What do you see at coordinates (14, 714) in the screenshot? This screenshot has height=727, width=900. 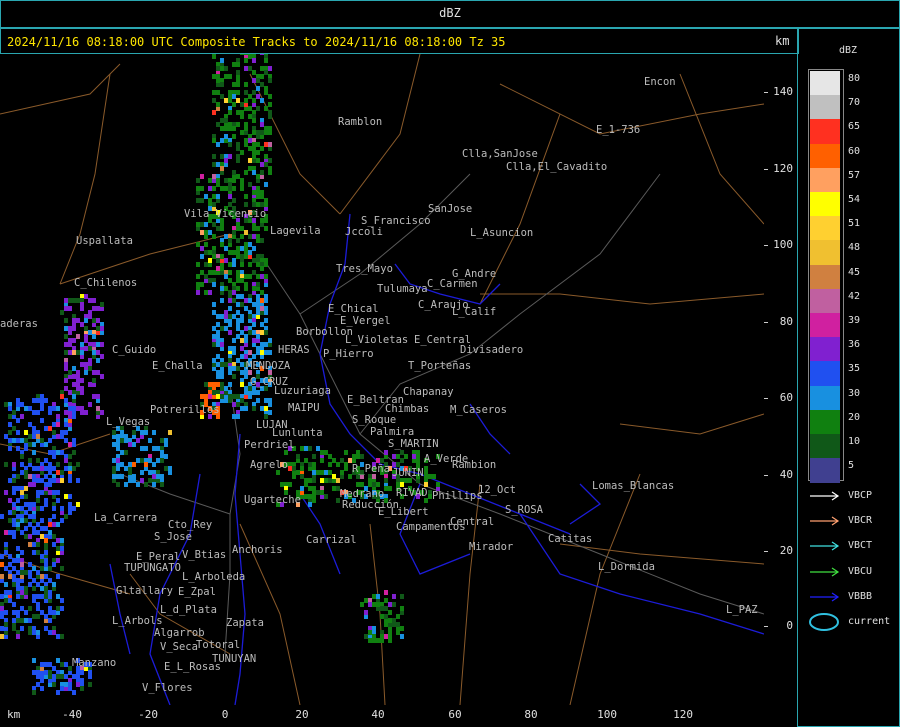 I see `xaxis-unit-label: km` at bounding box center [14, 714].